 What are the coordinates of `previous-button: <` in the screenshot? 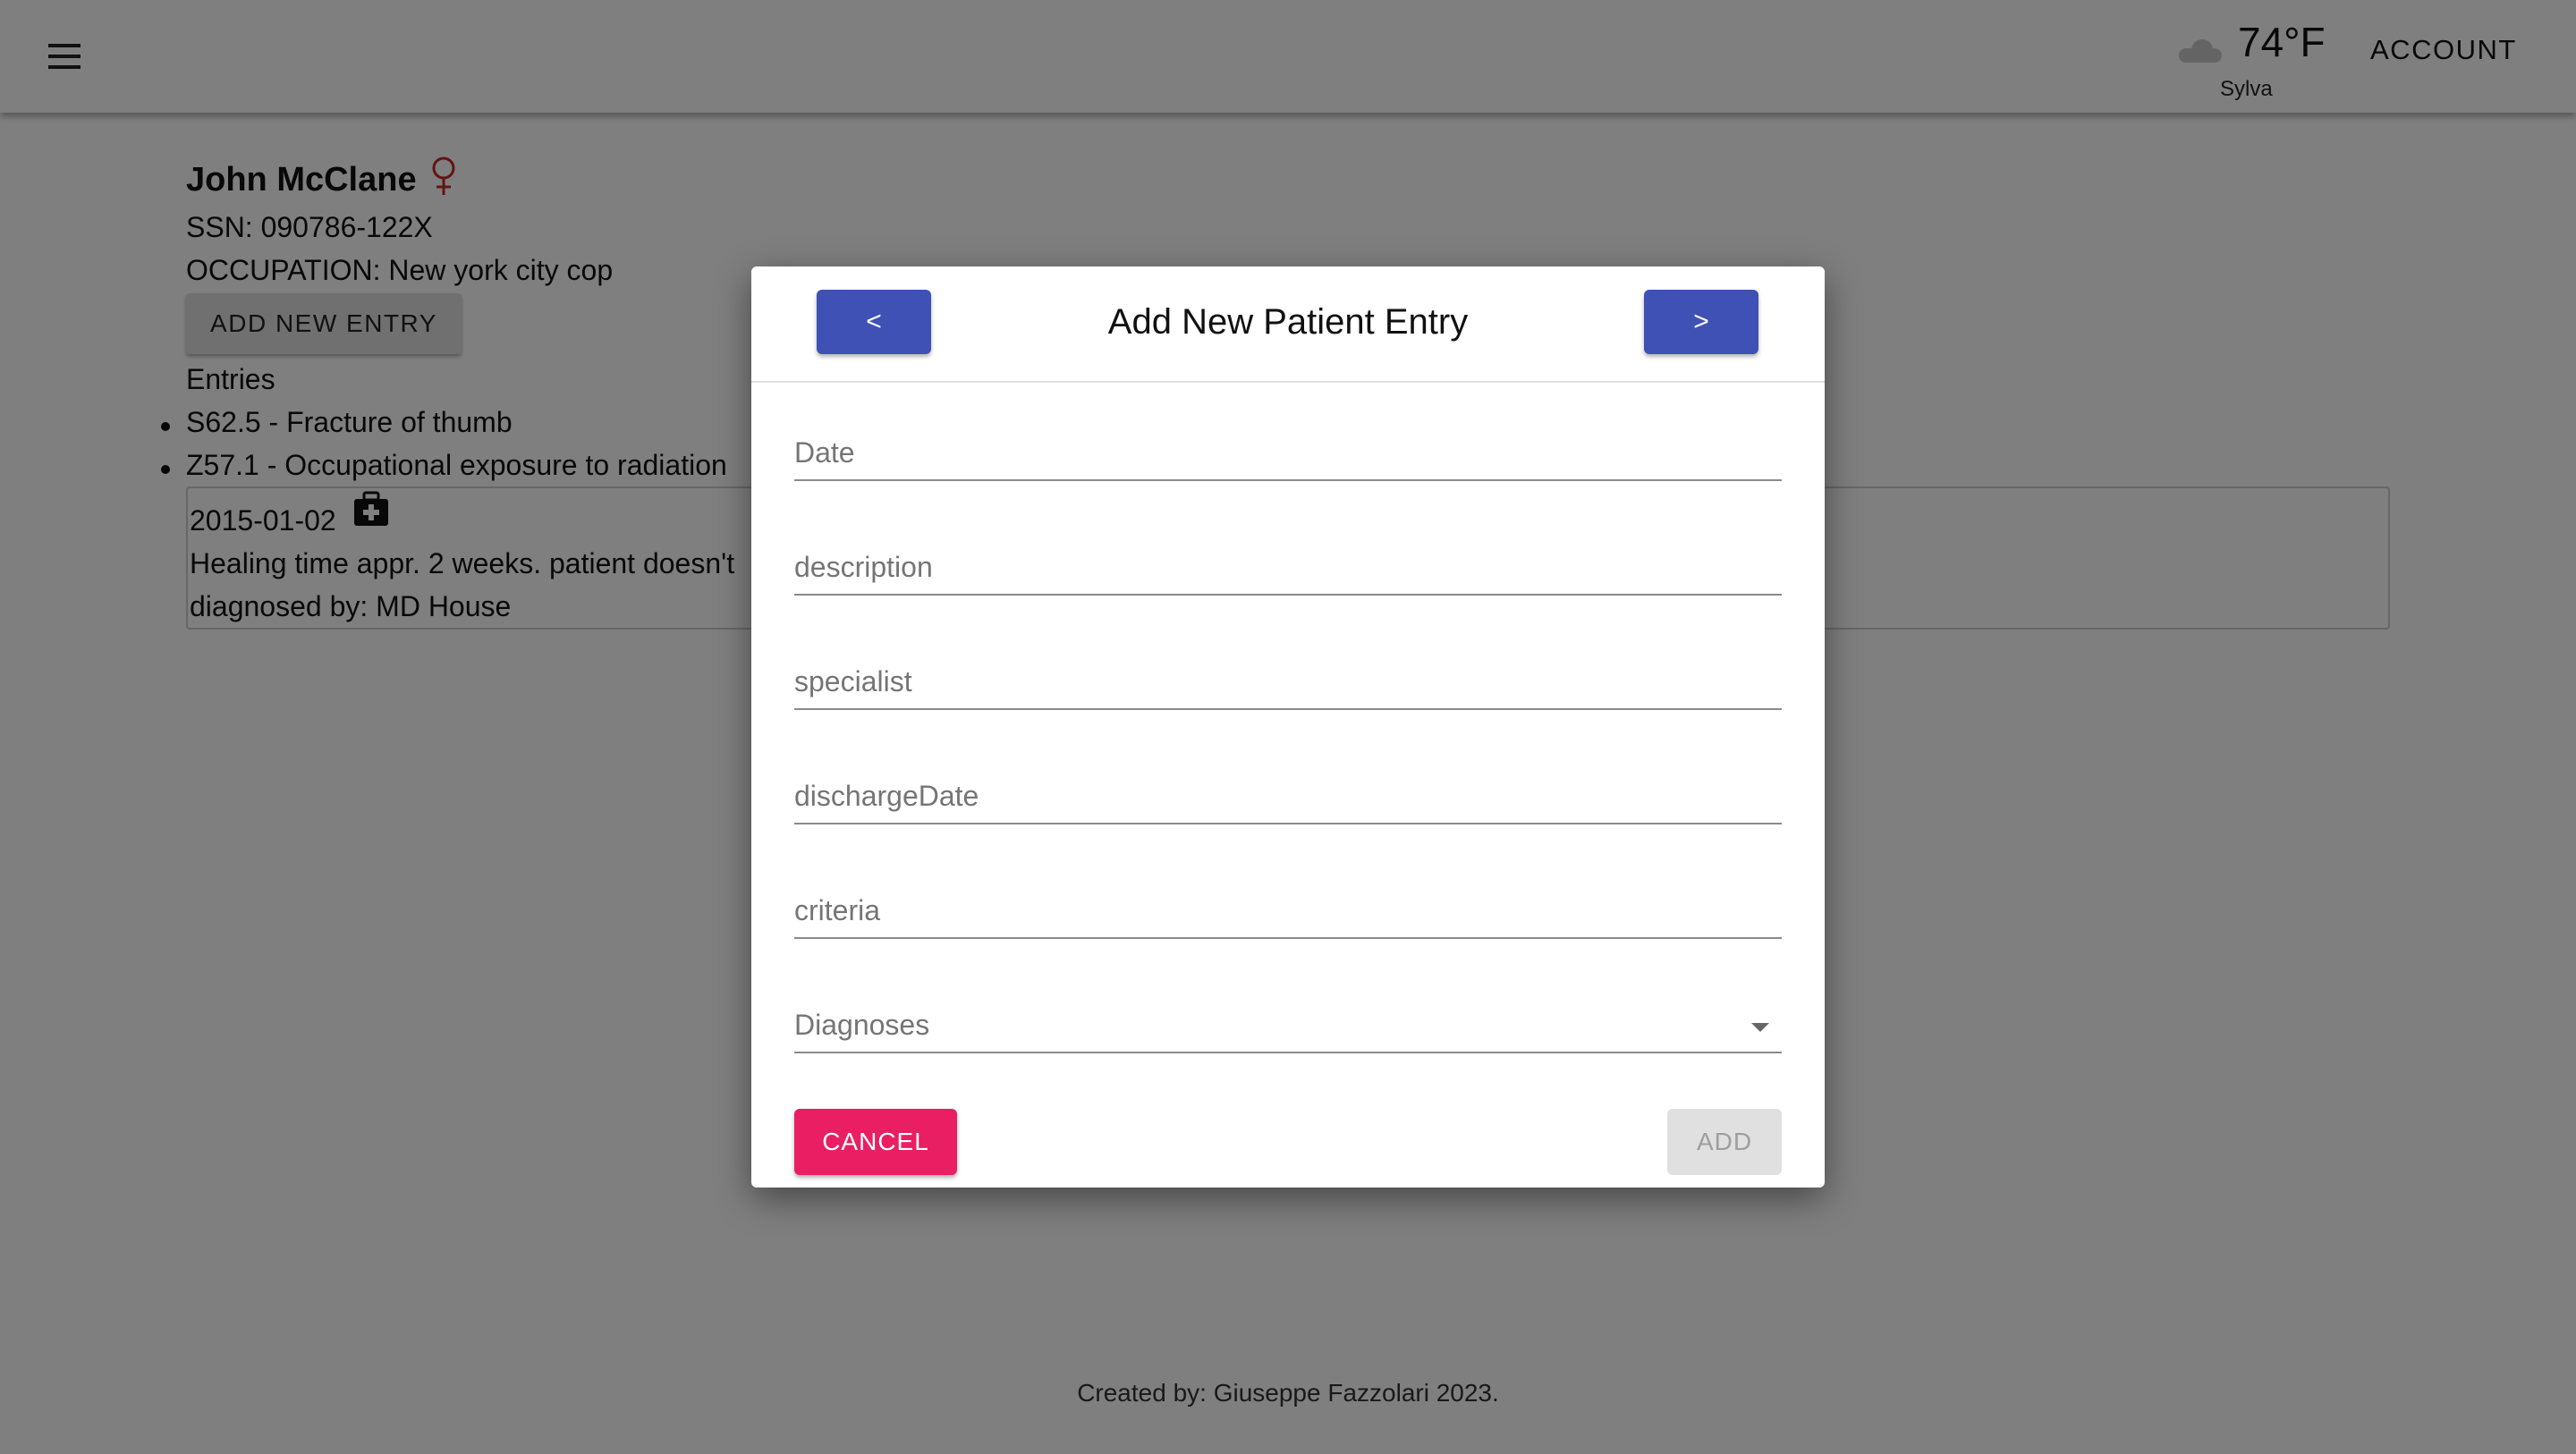 It's located at (874, 322).